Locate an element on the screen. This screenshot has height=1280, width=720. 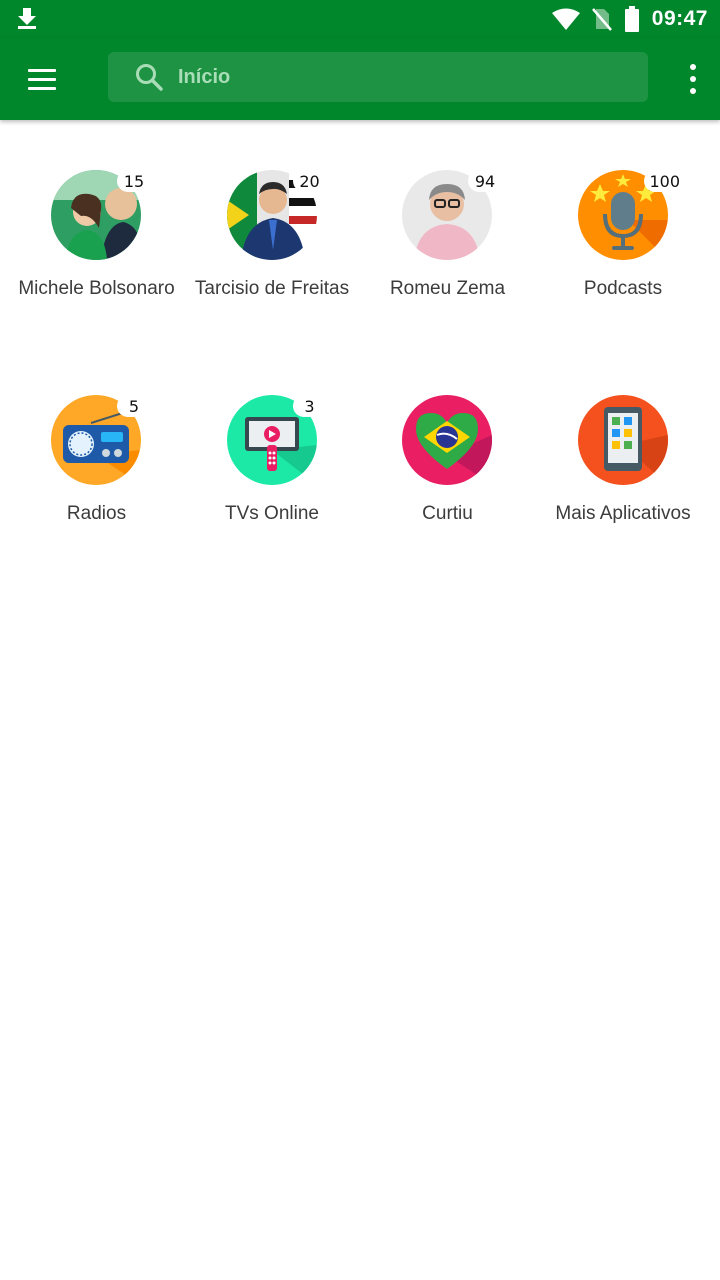
item-count-badge: 15 is located at coordinates (134, 181).